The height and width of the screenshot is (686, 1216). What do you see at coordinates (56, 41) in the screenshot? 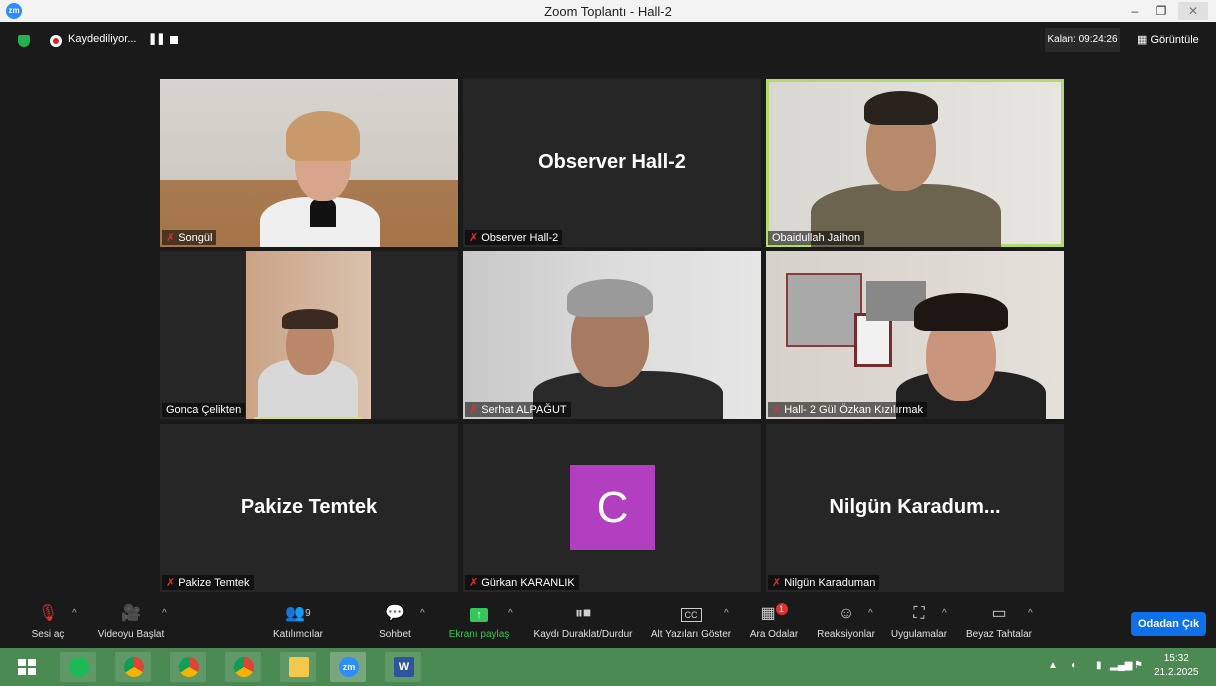
I see `recording-icon` at bounding box center [56, 41].